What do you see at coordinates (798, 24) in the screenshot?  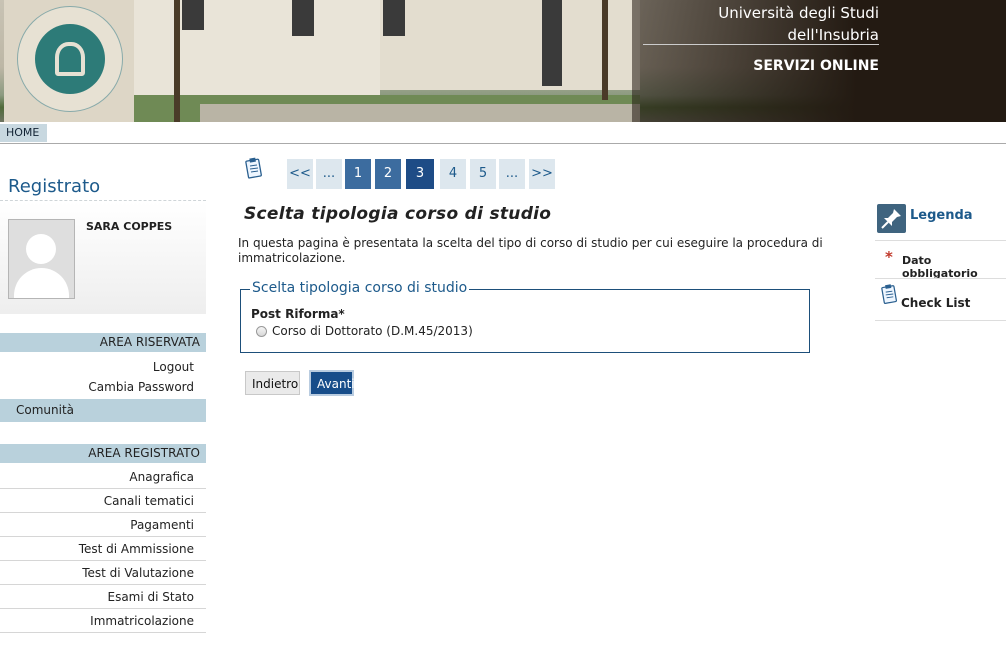 I see `university-name: Università degli Studi dell'Insubria` at bounding box center [798, 24].